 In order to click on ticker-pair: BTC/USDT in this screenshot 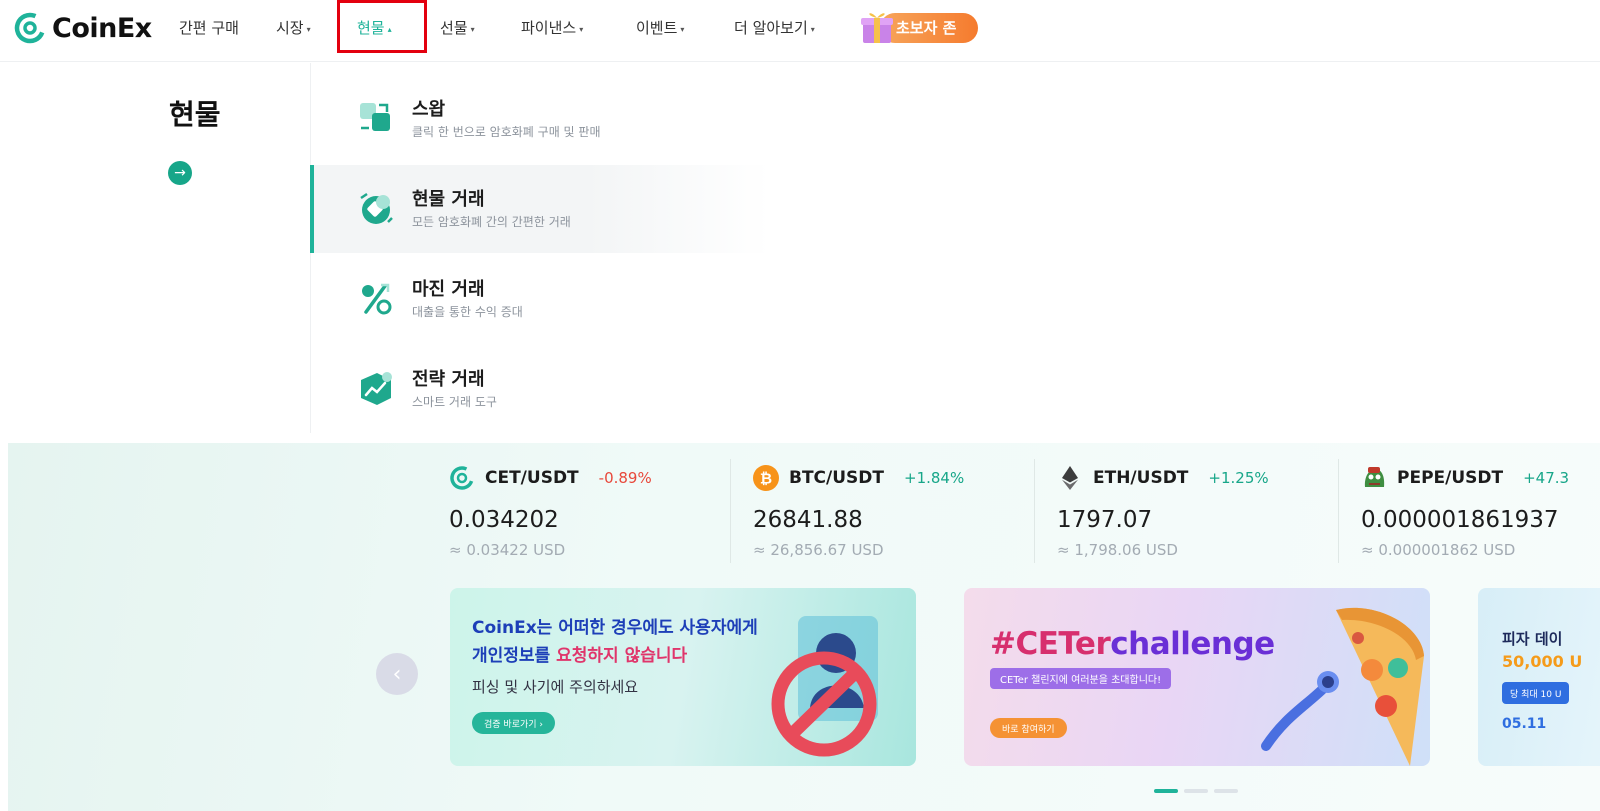, I will do `click(836, 478)`.